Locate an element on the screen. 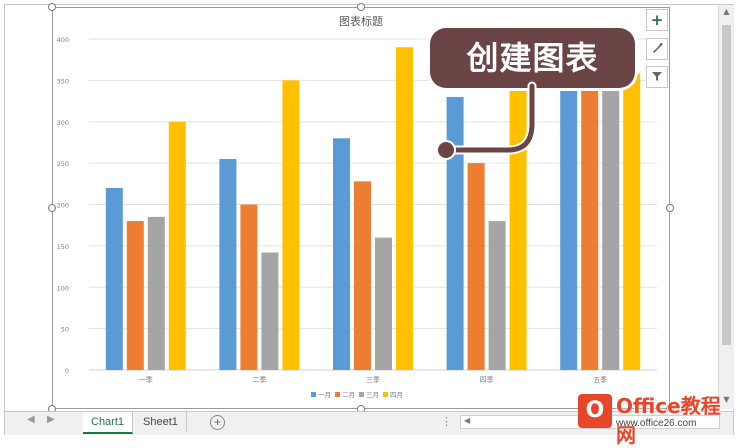 This screenshot has height=448, width=738. y-tick-label: 0 is located at coordinates (67, 371).